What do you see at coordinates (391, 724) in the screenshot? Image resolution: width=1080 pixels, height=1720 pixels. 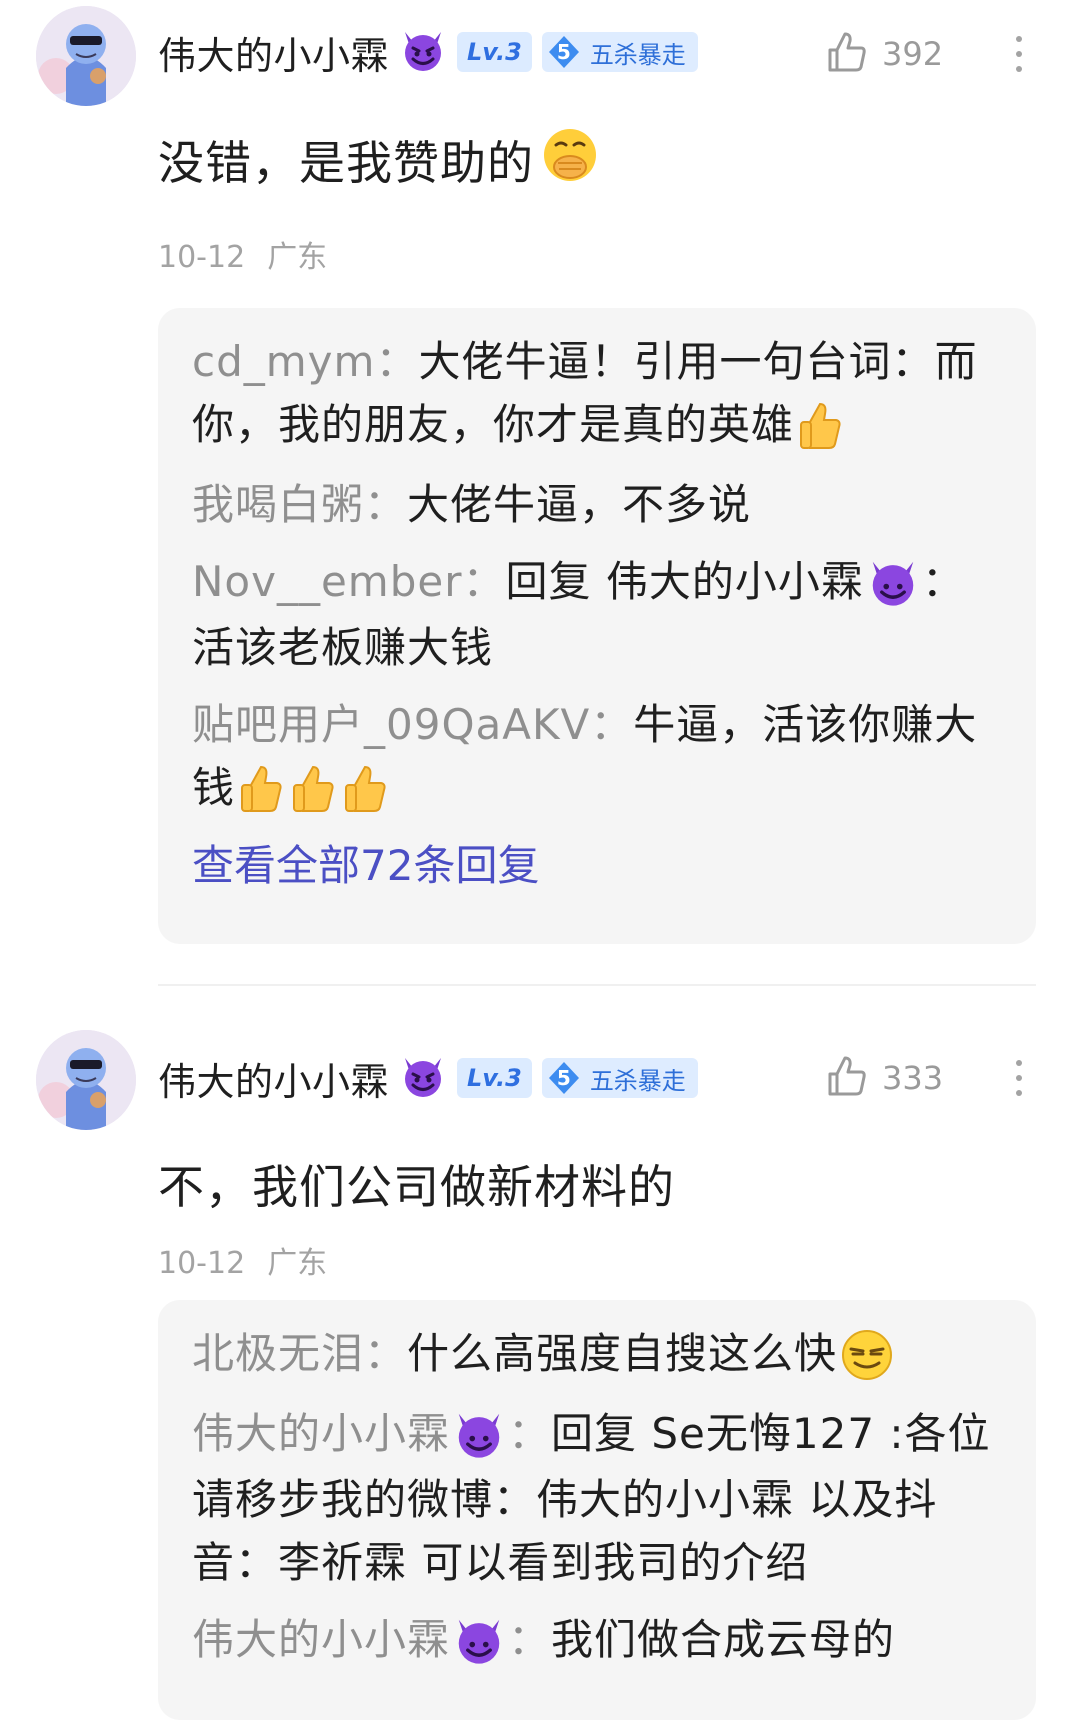 I see `reply-author: 贴吧用户_09QaAKV` at bounding box center [391, 724].